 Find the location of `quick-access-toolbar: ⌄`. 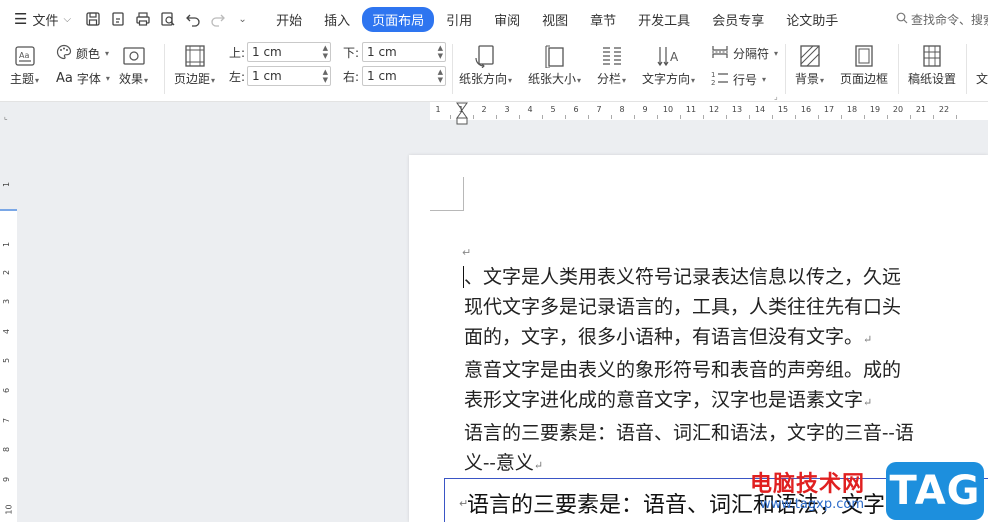

quick-access-toolbar: ⌄ is located at coordinates (165, 19).